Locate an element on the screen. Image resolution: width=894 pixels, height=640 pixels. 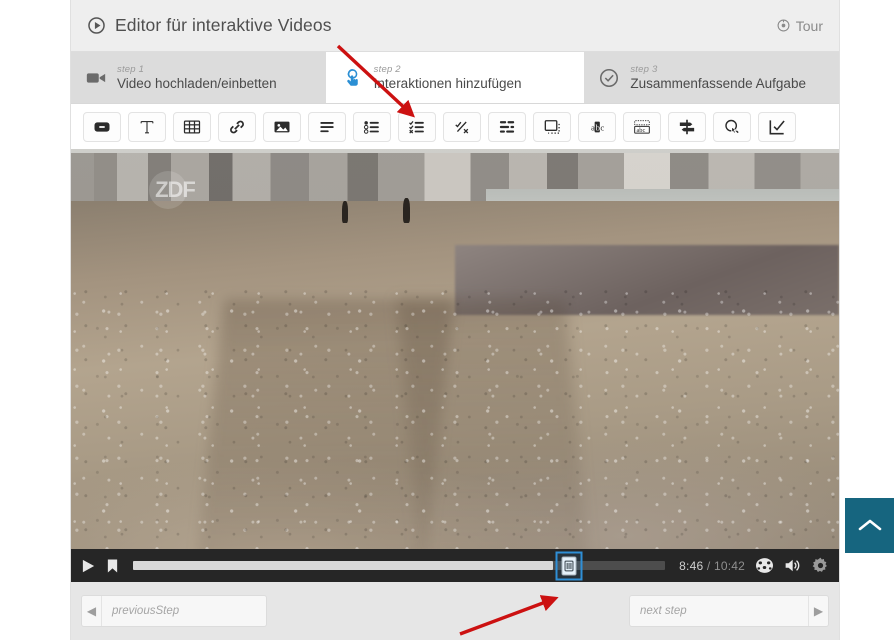
play-triangle-icon is located at coordinates (88, 565).